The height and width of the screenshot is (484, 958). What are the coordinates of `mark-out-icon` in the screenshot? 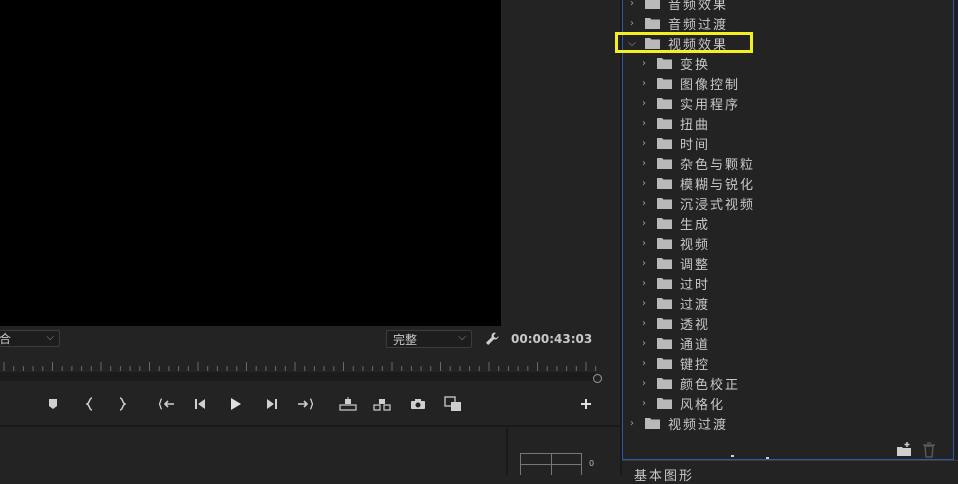 It's located at (122, 404).